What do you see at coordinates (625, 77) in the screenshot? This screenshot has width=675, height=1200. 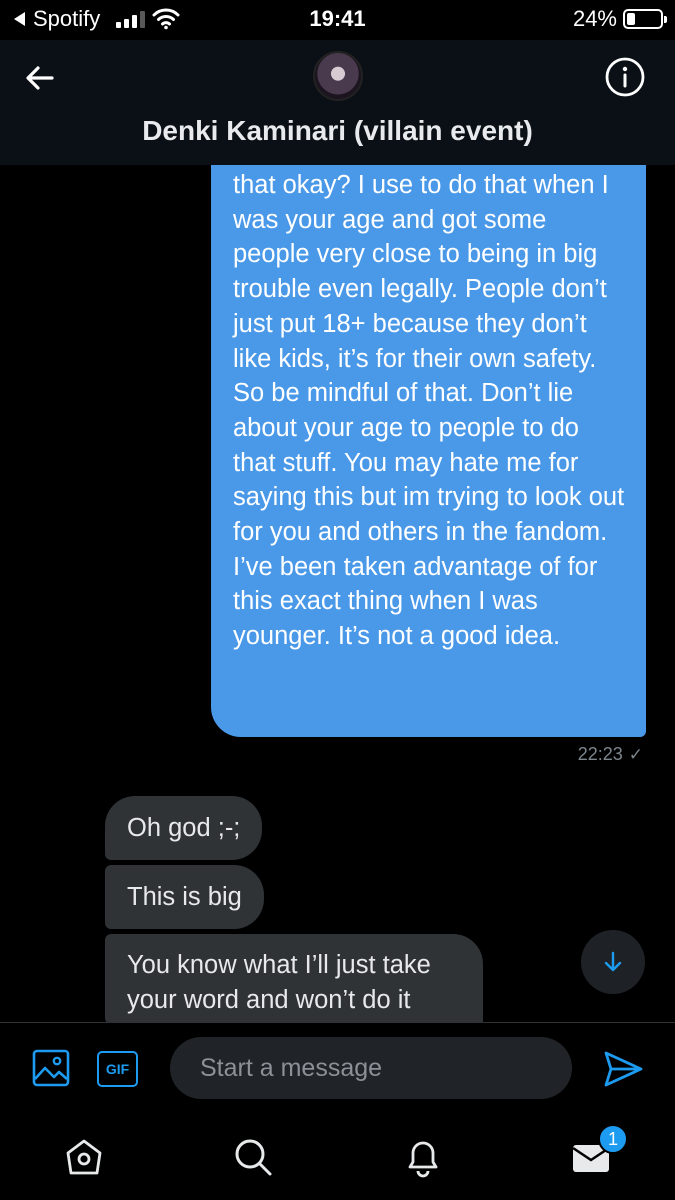 I see `info-icon` at bounding box center [625, 77].